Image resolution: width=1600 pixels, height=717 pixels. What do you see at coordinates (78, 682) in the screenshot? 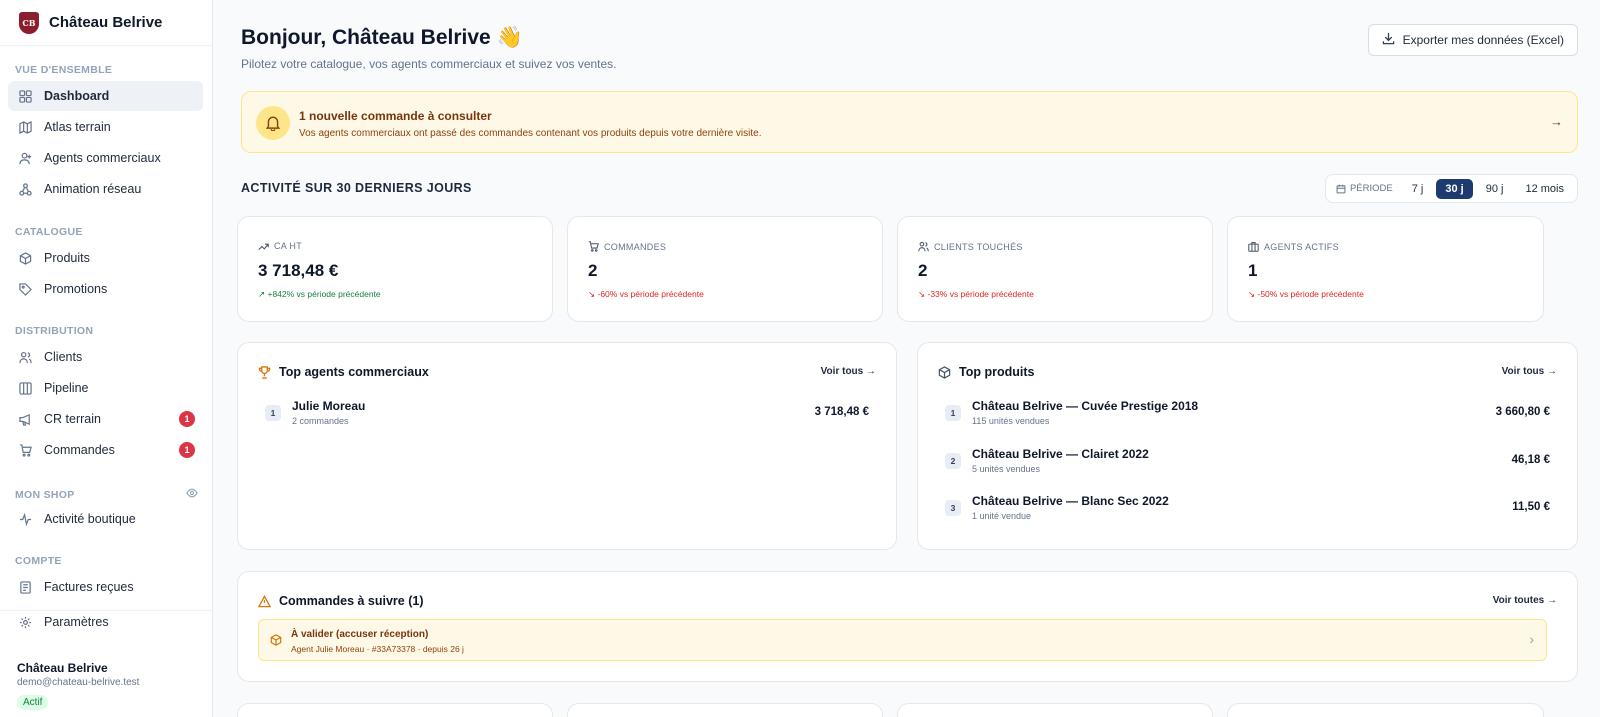
I see `user-email: demo@chateau-belrive.test` at bounding box center [78, 682].